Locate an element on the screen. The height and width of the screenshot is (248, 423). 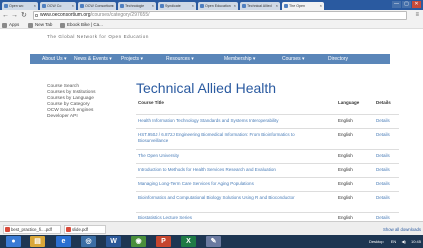
bookmark-apps: Apps is located at coordinates (10, 25).